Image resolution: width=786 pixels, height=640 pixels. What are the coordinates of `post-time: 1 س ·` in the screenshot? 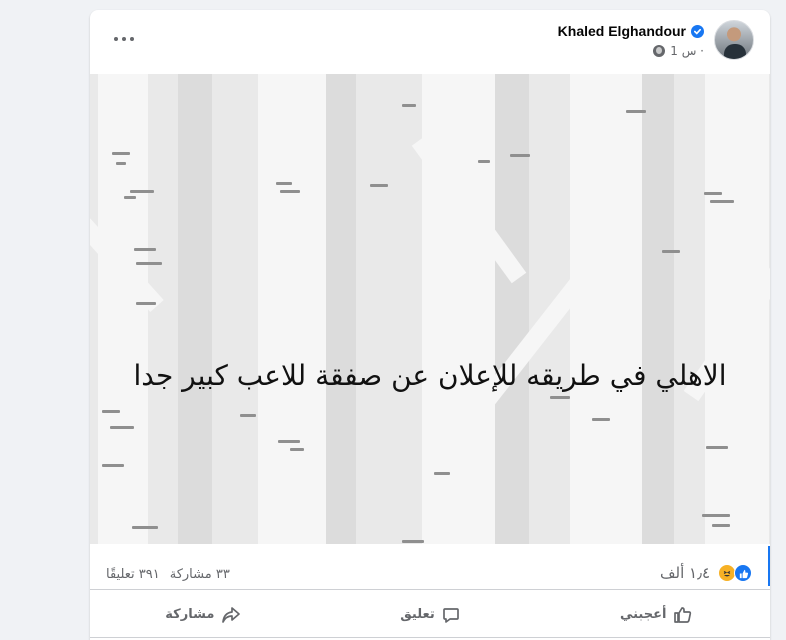 It's located at (687, 51).